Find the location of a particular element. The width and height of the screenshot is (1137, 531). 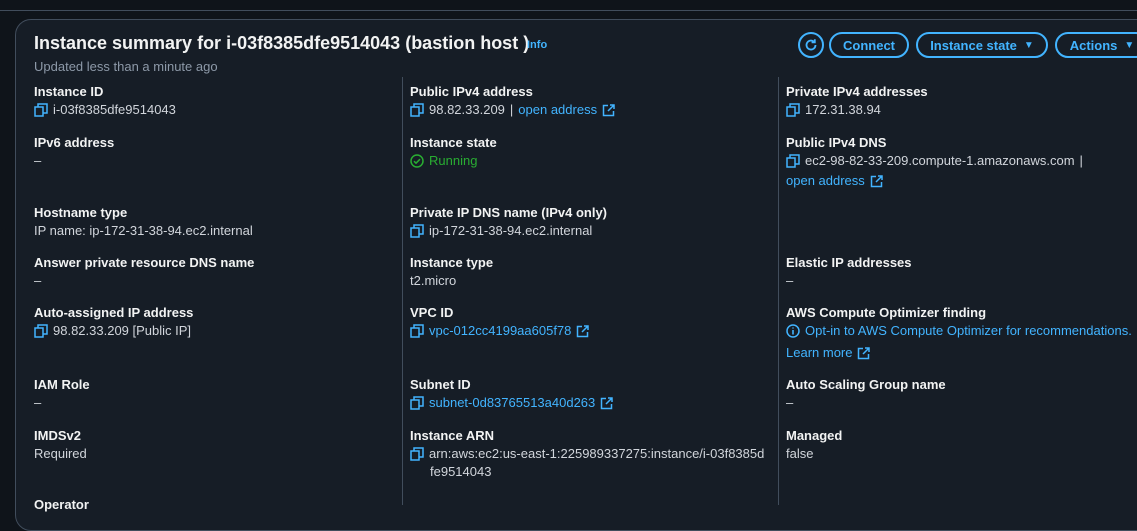

refresh-icon is located at coordinates (811, 45).